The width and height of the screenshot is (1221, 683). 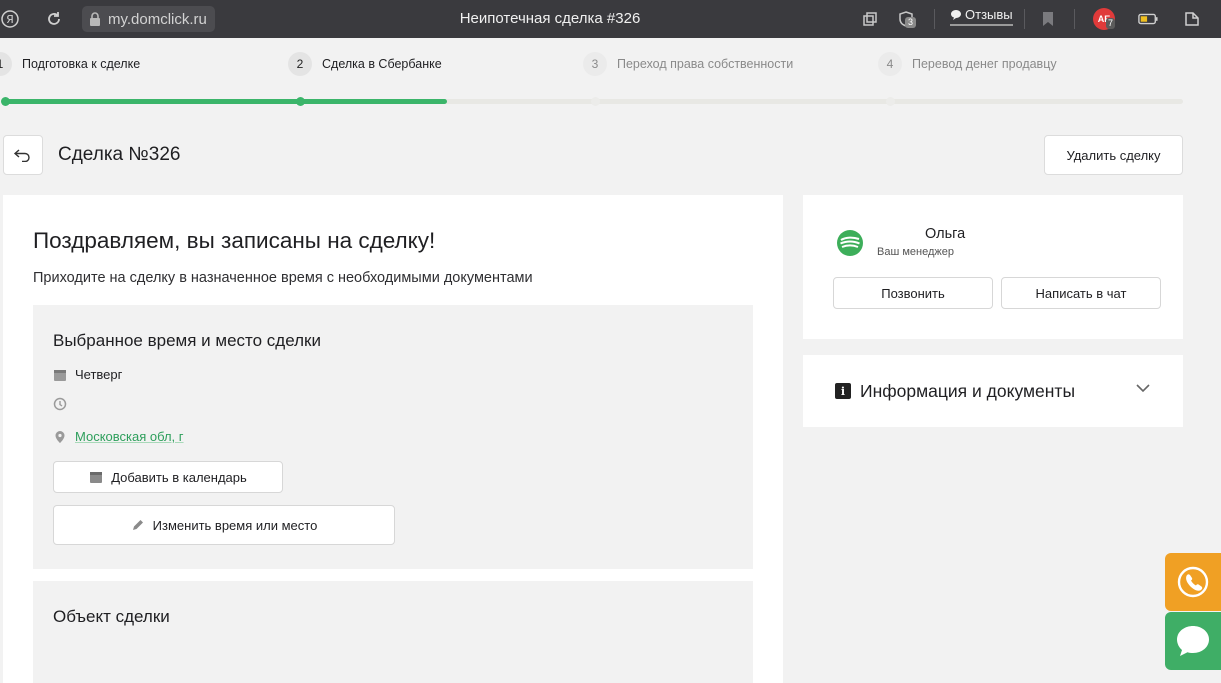 What do you see at coordinates (60, 404) in the screenshot?
I see `clock-icon` at bounding box center [60, 404].